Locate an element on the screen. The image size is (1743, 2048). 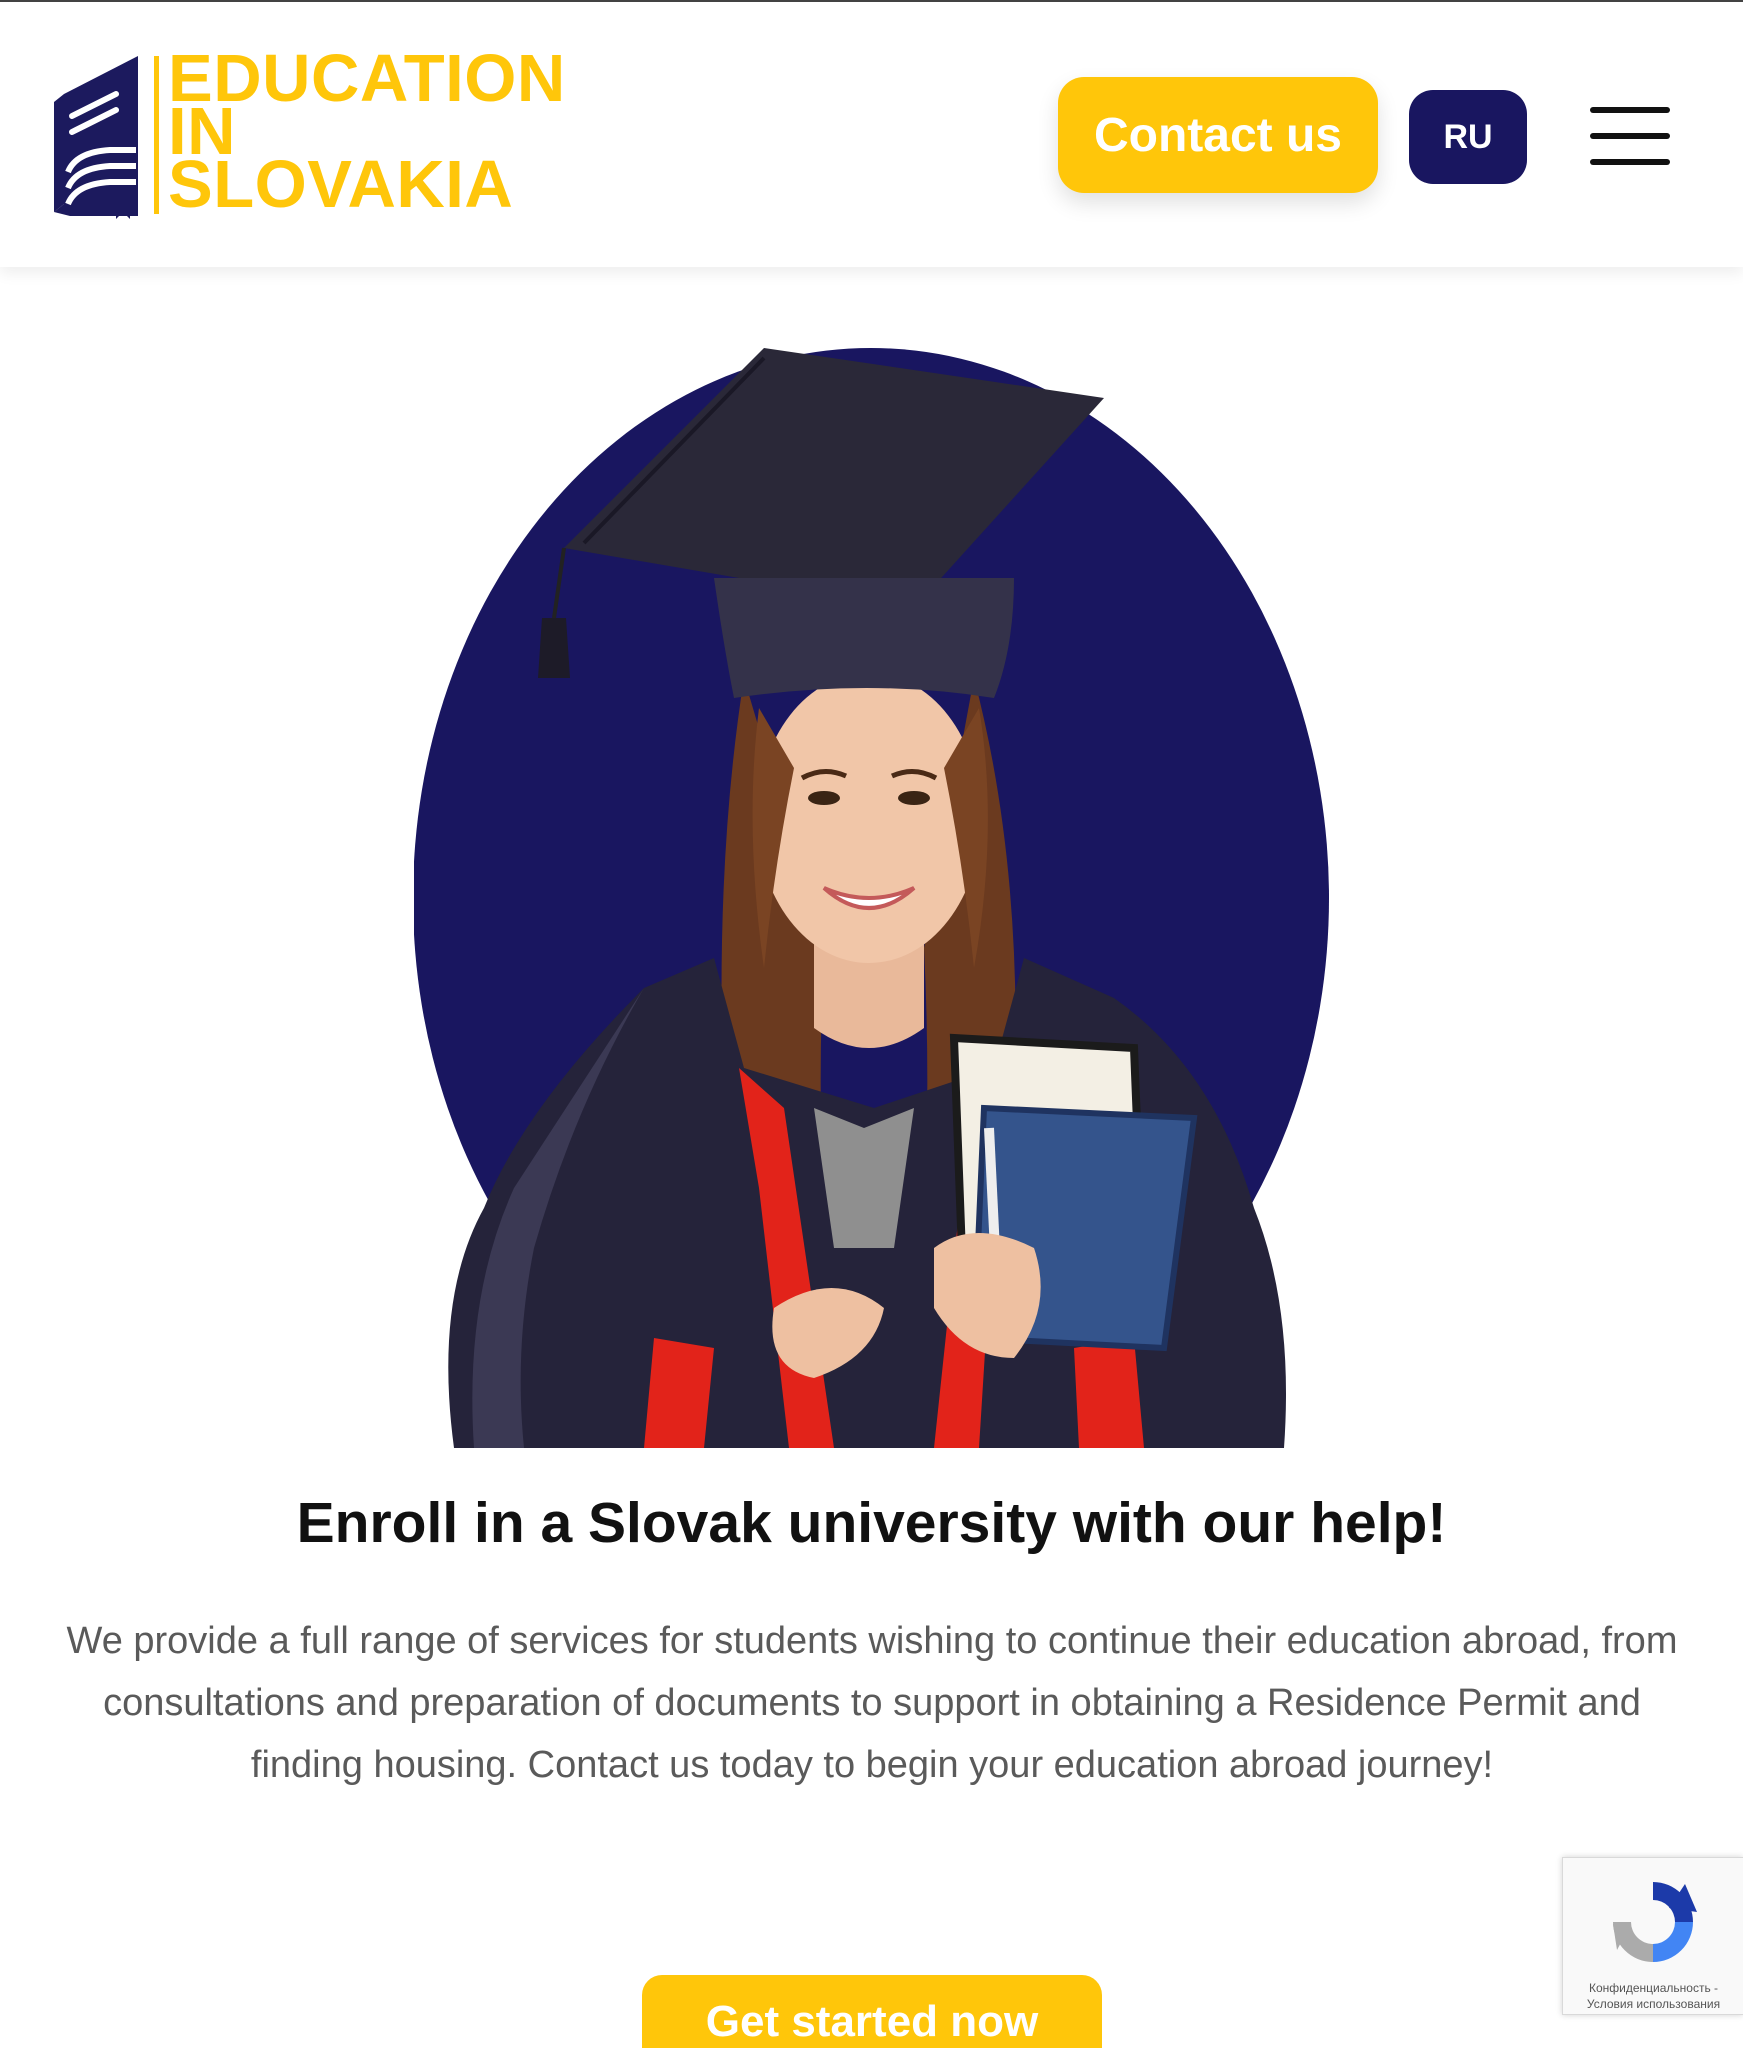
site-logo: EDUCATION IN SLOVAKIA is located at coordinates (320, 133).